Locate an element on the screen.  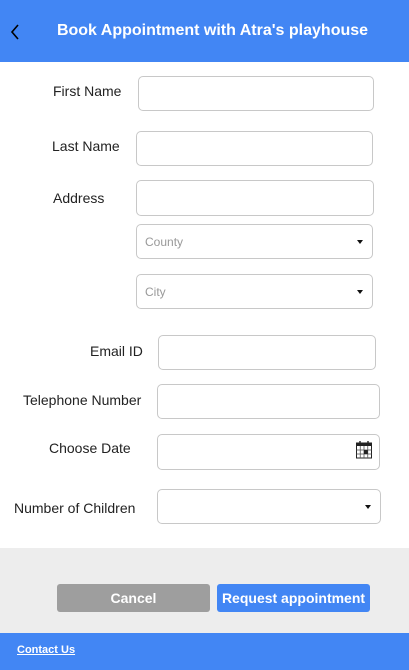
email-input is located at coordinates (267, 352).